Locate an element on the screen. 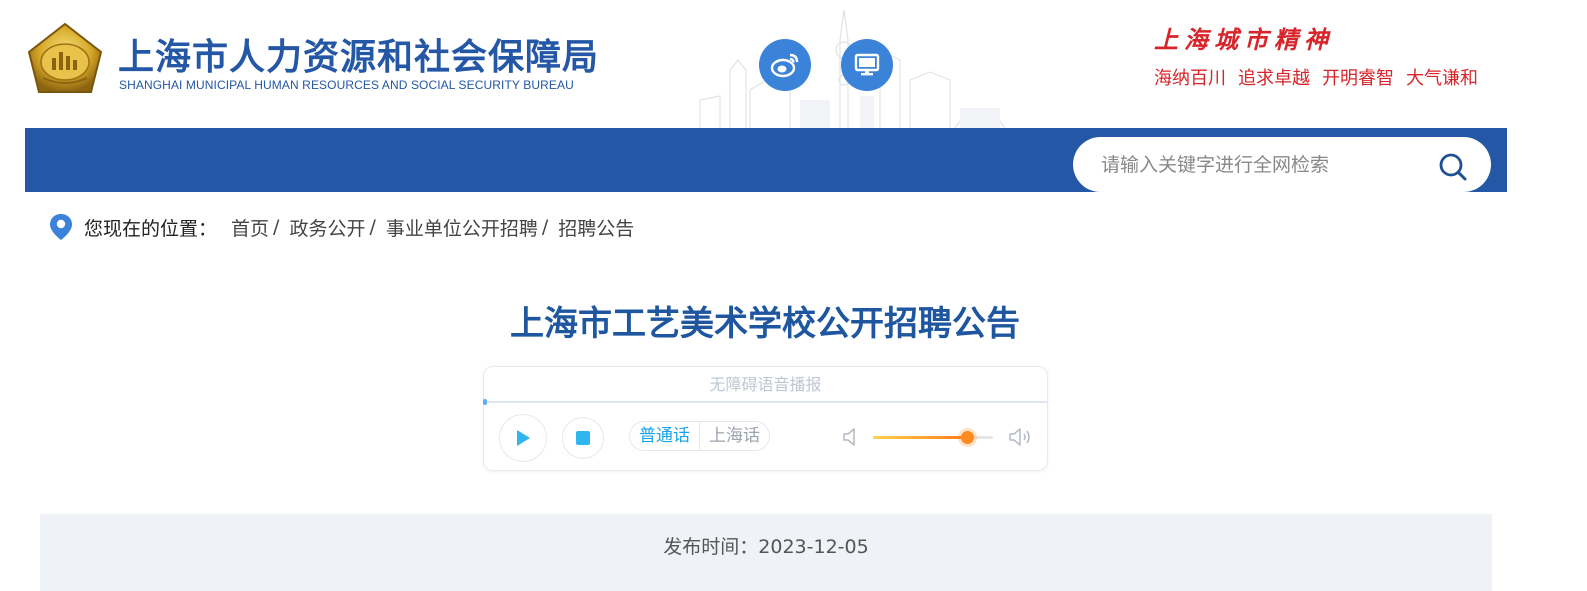  volume-slider is located at coordinates (933, 437).